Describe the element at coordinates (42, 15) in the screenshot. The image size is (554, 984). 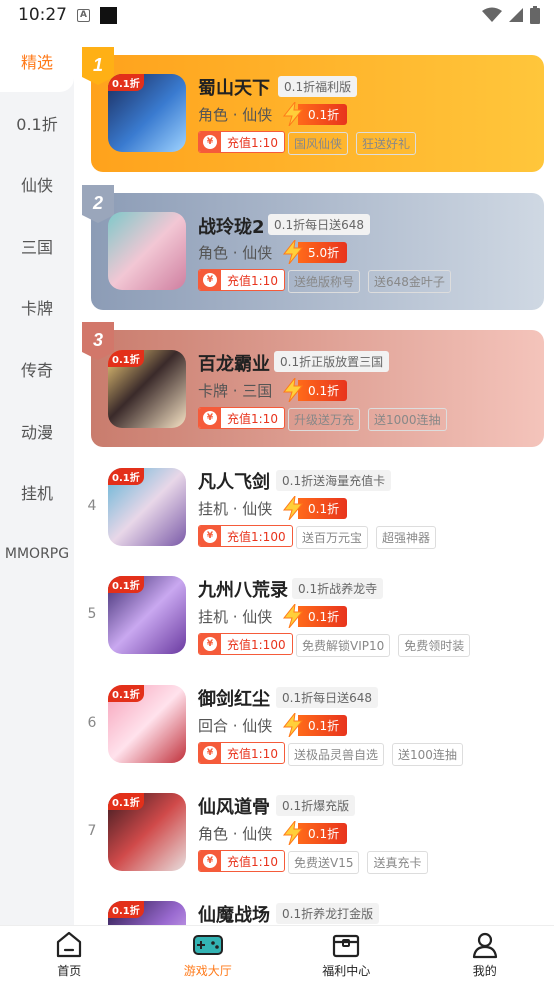
I see `status-time: 10:27` at that location.